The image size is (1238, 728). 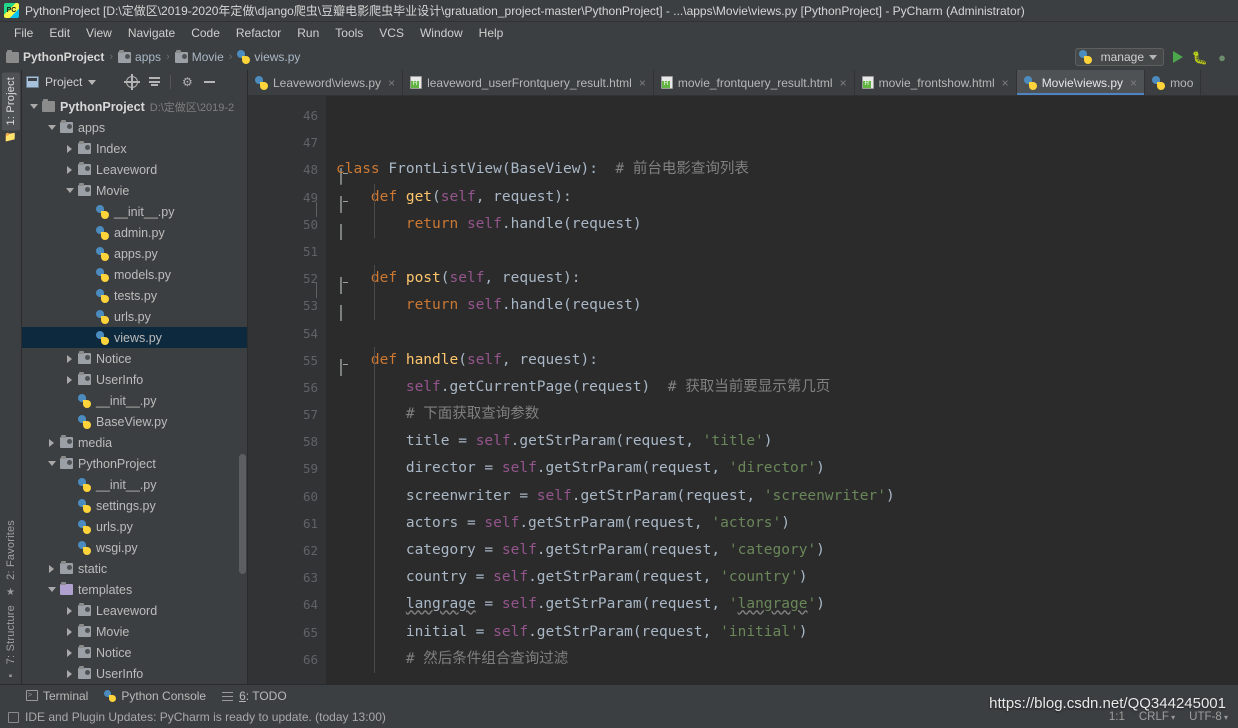 What do you see at coordinates (528, 82) in the screenshot?
I see `editor-tab-leaveword_userfrontquery_result-html: leaveword_userFrontquery_result.html ×` at bounding box center [528, 82].